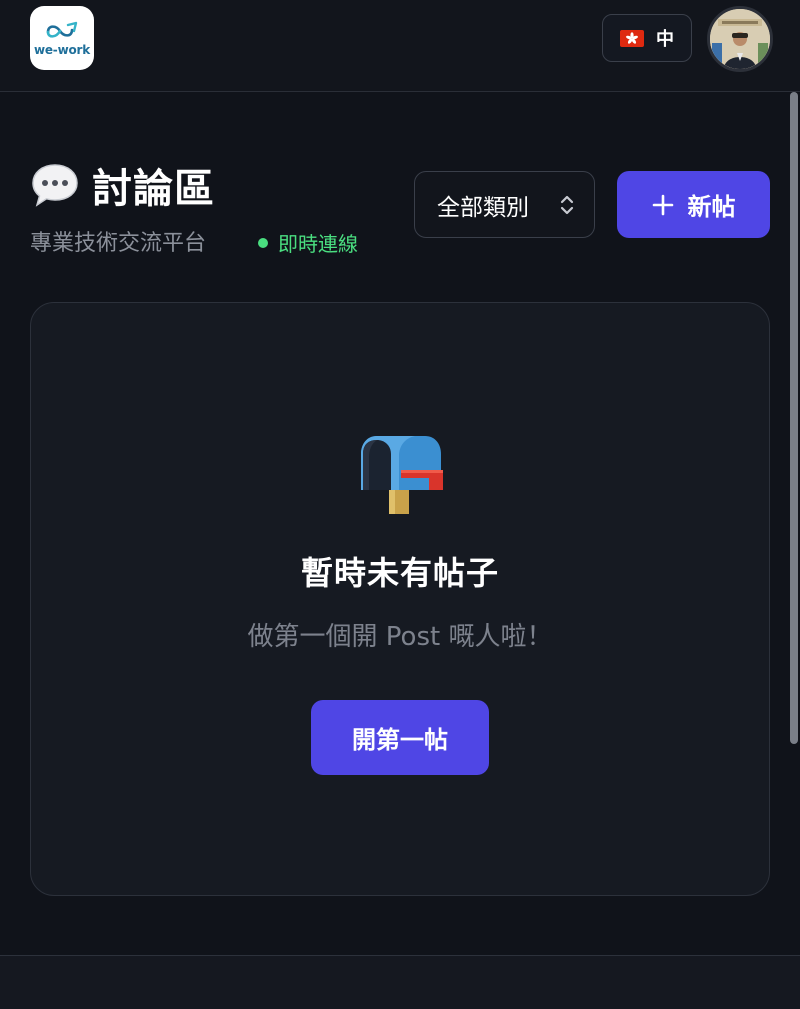 Image resolution: width=800 pixels, height=1009 pixels. Describe the element at coordinates (662, 204) in the screenshot. I see `plus-icon` at that location.